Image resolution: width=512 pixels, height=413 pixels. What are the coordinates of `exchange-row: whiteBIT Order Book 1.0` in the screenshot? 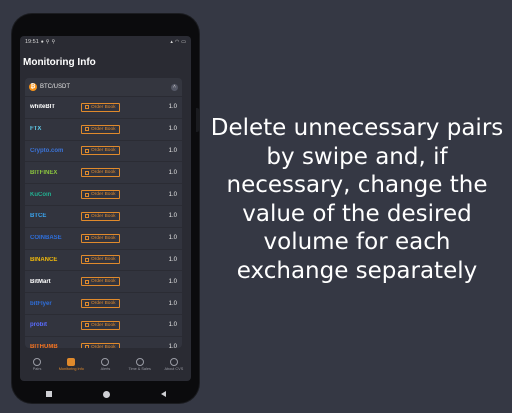 It's located at (103, 108).